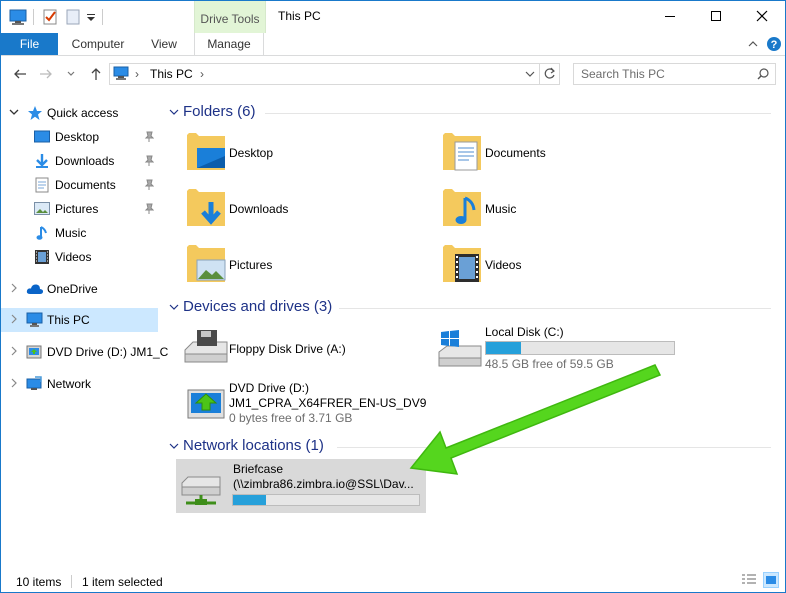 The height and width of the screenshot is (593, 786). What do you see at coordinates (74, 74) in the screenshot?
I see `recent-locations-icon` at bounding box center [74, 74].